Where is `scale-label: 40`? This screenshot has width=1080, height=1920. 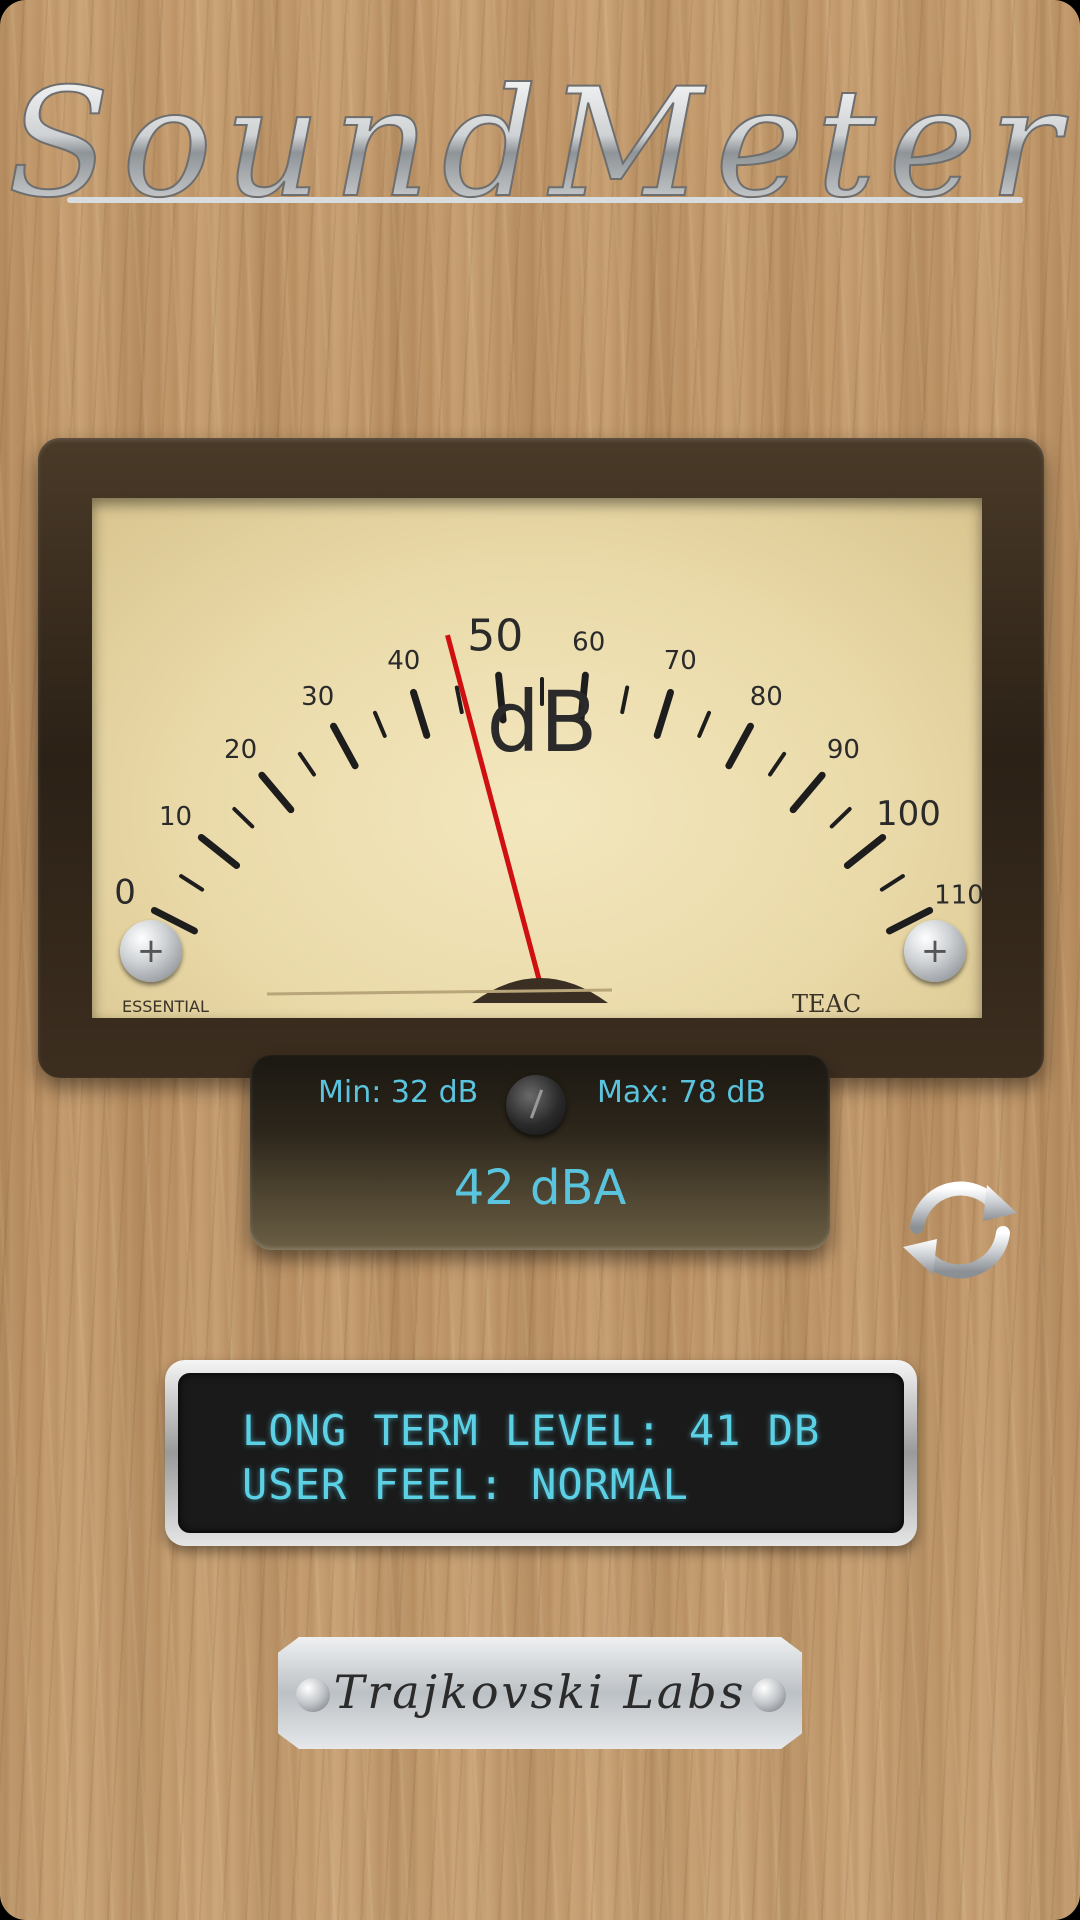 scale-label: 40 is located at coordinates (403, 661).